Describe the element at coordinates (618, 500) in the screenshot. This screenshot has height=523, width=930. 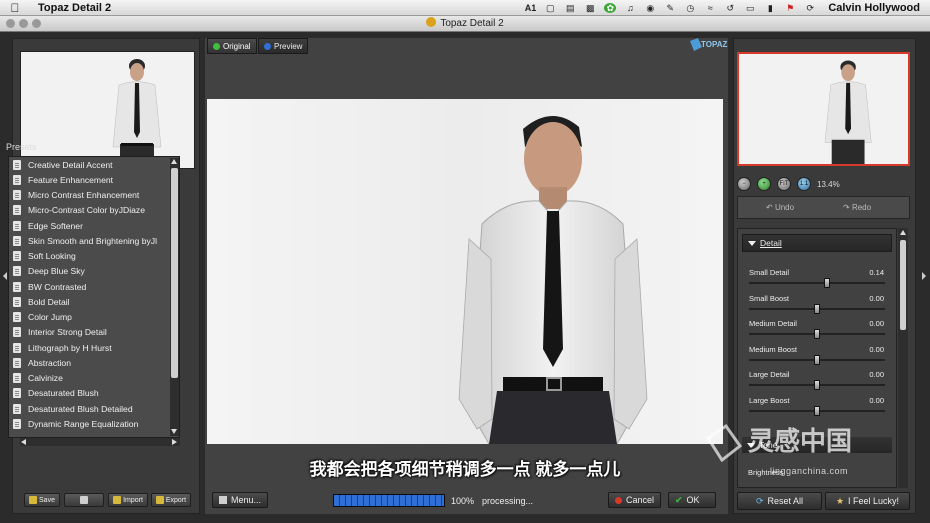
I see `cancel-icon` at that location.